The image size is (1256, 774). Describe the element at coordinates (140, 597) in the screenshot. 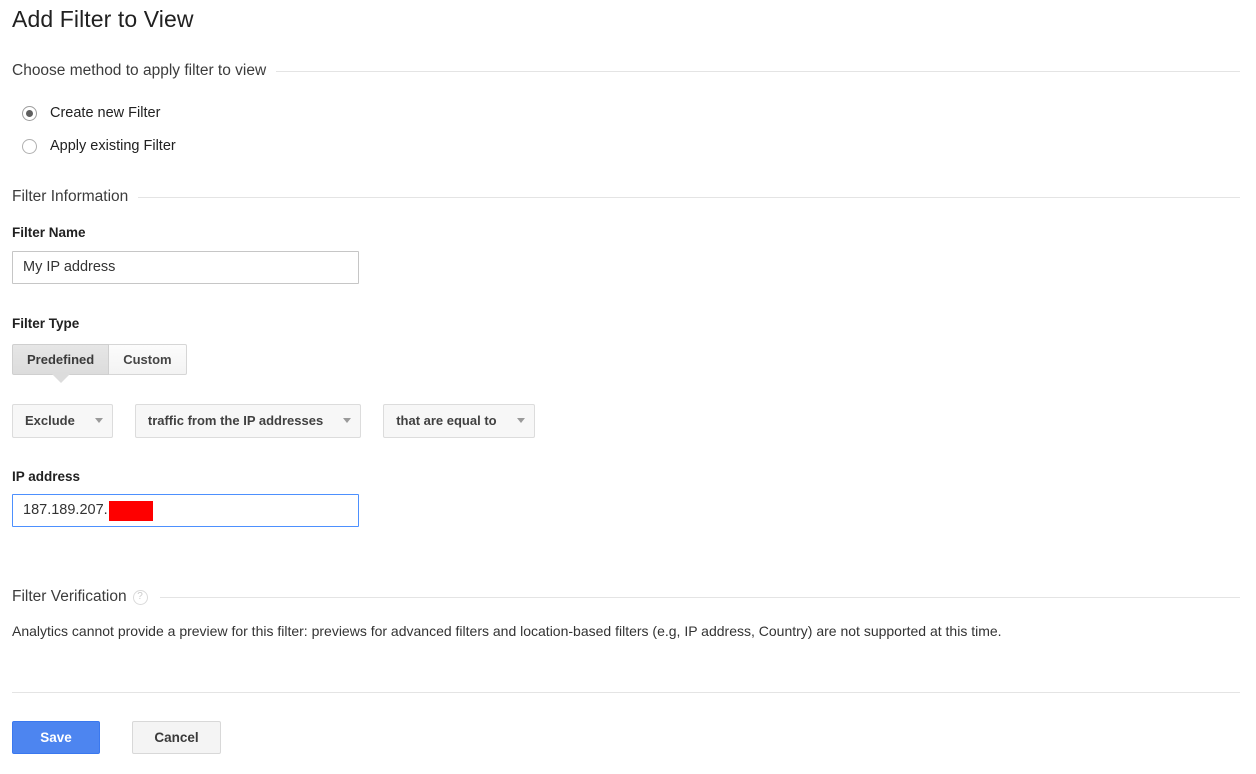

I see `help-circle-icon: ?` at that location.